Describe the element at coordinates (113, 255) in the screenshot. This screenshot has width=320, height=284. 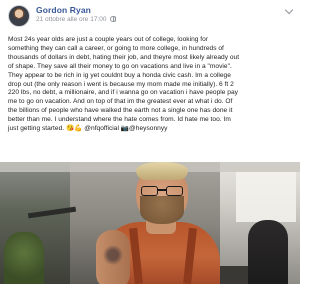
I see `photo-tattoo` at that location.